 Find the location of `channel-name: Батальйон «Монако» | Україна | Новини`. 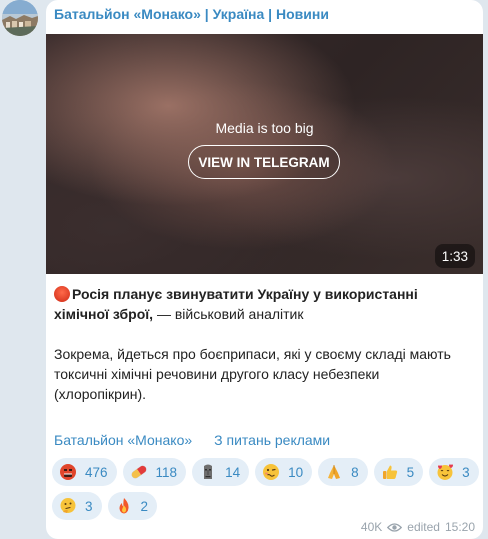

channel-name: Батальйон «Монако» | Україна | Новини is located at coordinates (191, 14).